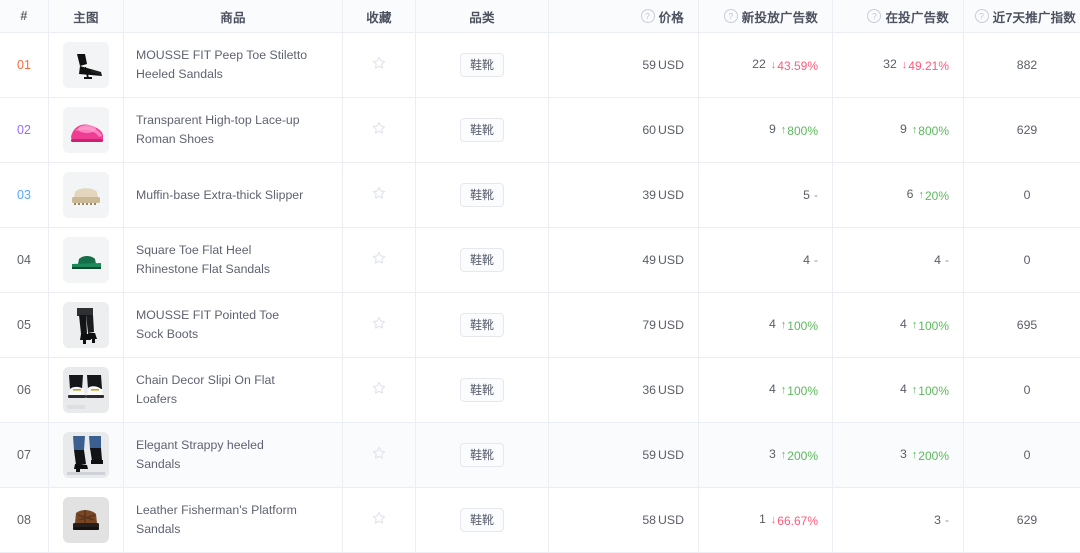 This screenshot has height=553, width=1080. Describe the element at coordinates (233, 529) in the screenshot. I see `product-name-line2: Sandals` at that location.